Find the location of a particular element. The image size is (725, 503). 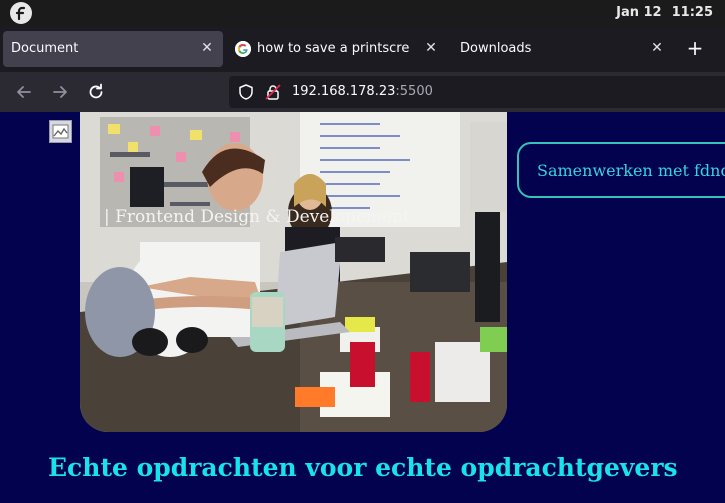

system-top-bar: Jan 12 11:25 is located at coordinates (362, 13).